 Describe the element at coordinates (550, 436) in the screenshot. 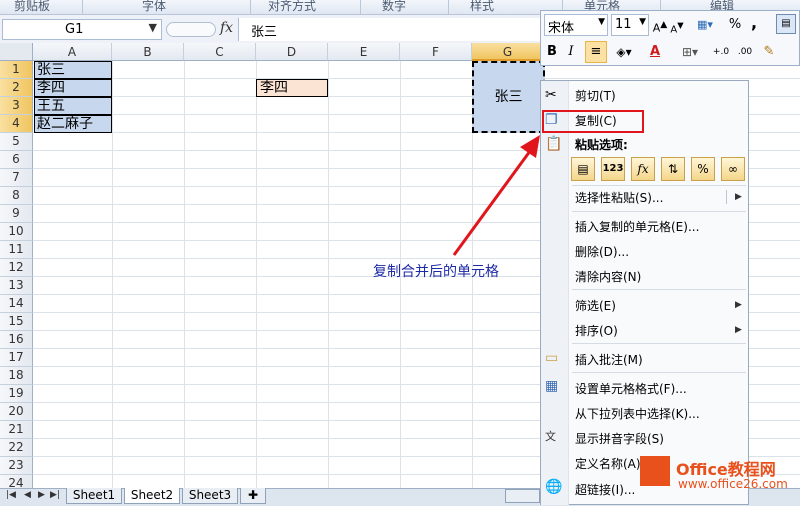

I see `phonetic-icon: 文` at that location.